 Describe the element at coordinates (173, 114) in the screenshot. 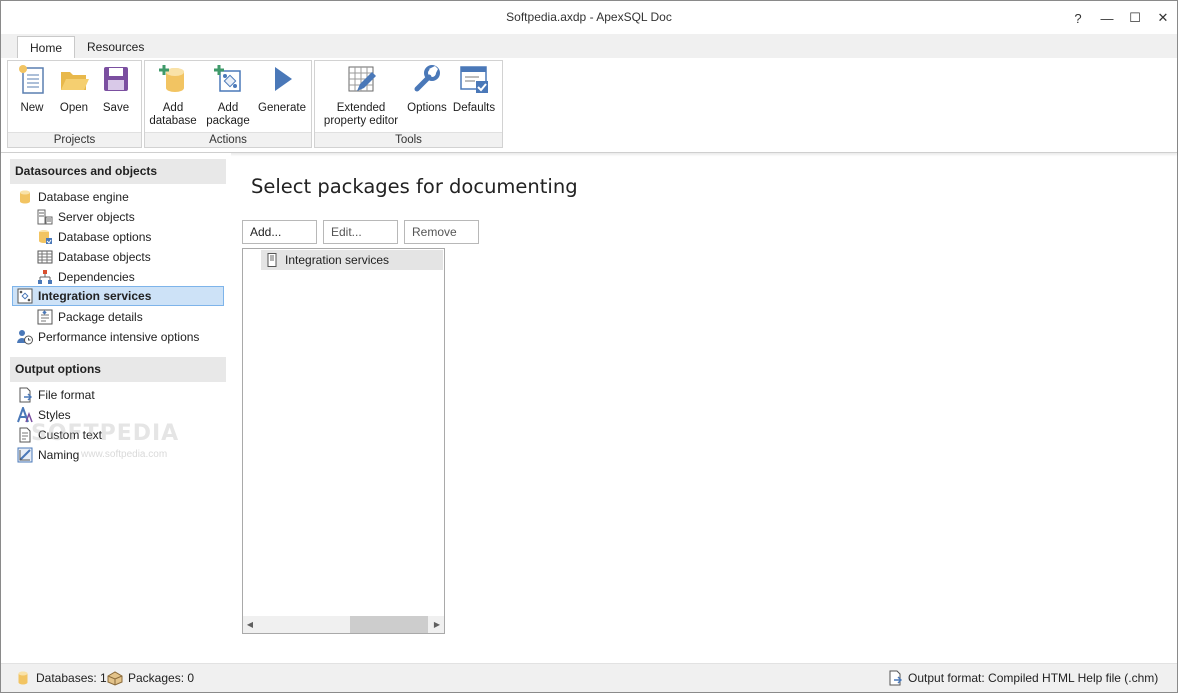

I see `add-database-label: Add database` at that location.